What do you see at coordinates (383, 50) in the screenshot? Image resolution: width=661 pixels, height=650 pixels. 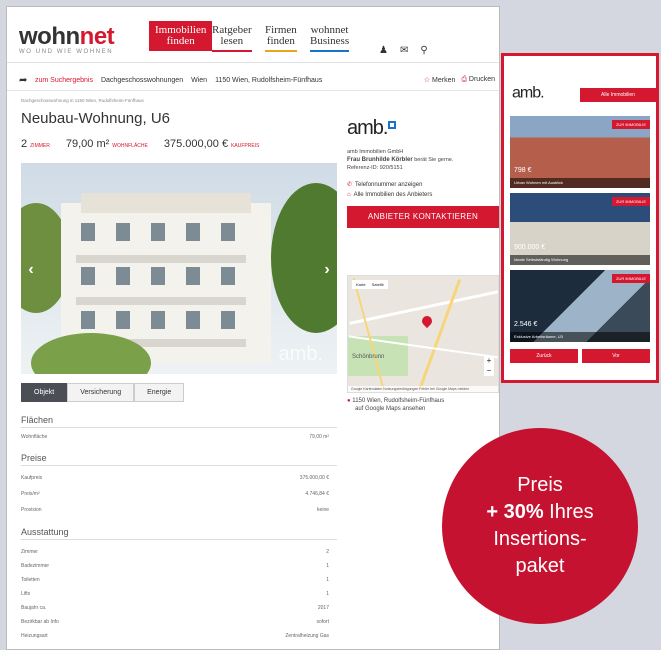 I see `user-icon: ♟` at bounding box center [383, 50].